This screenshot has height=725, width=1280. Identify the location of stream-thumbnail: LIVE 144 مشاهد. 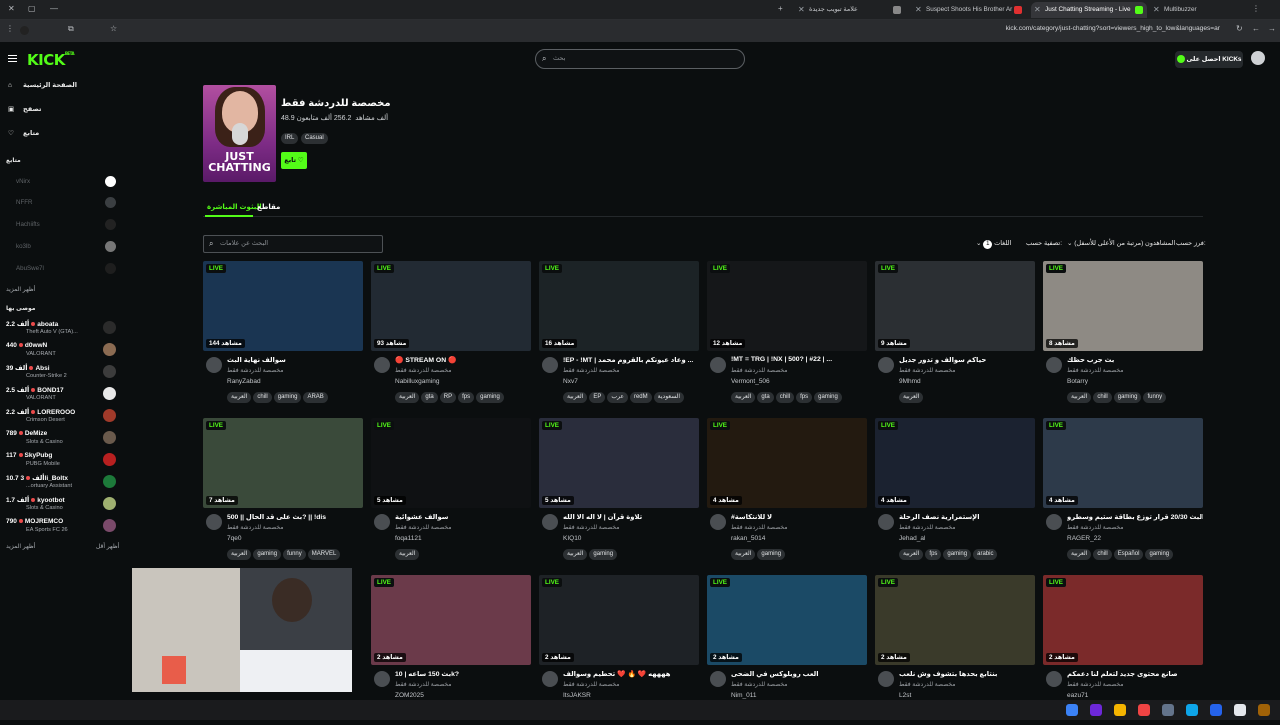
(283, 306).